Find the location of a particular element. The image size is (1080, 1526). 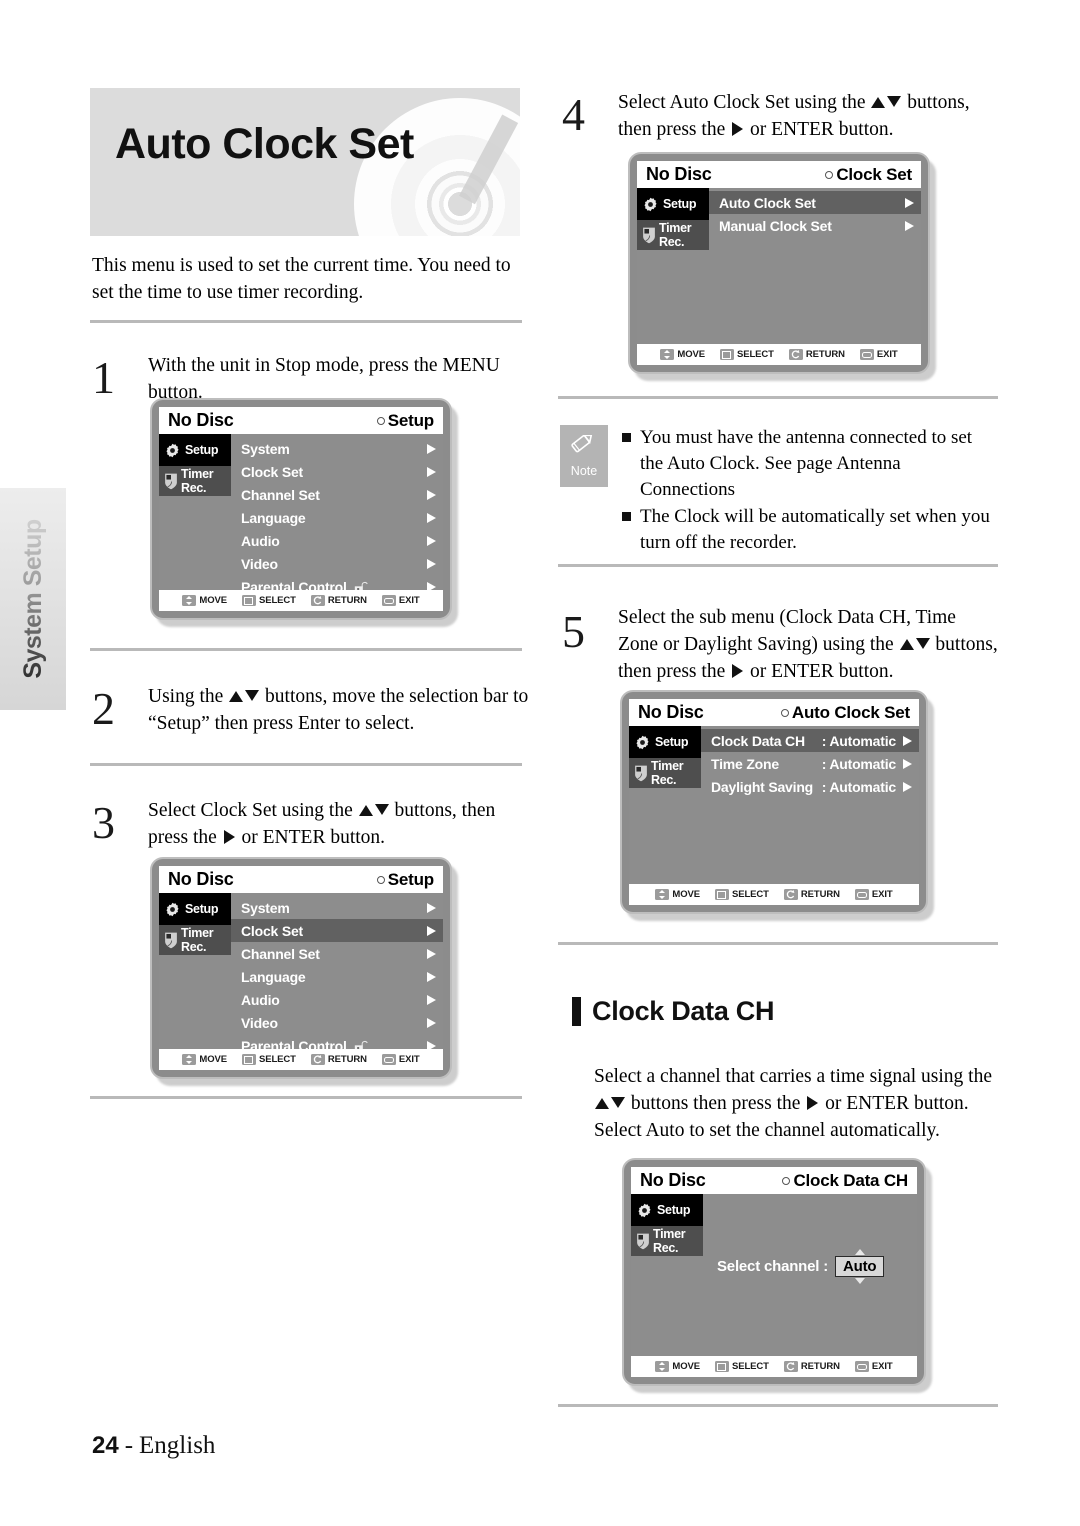

channel-value-stepper: Auto is located at coordinates (860, 1266).